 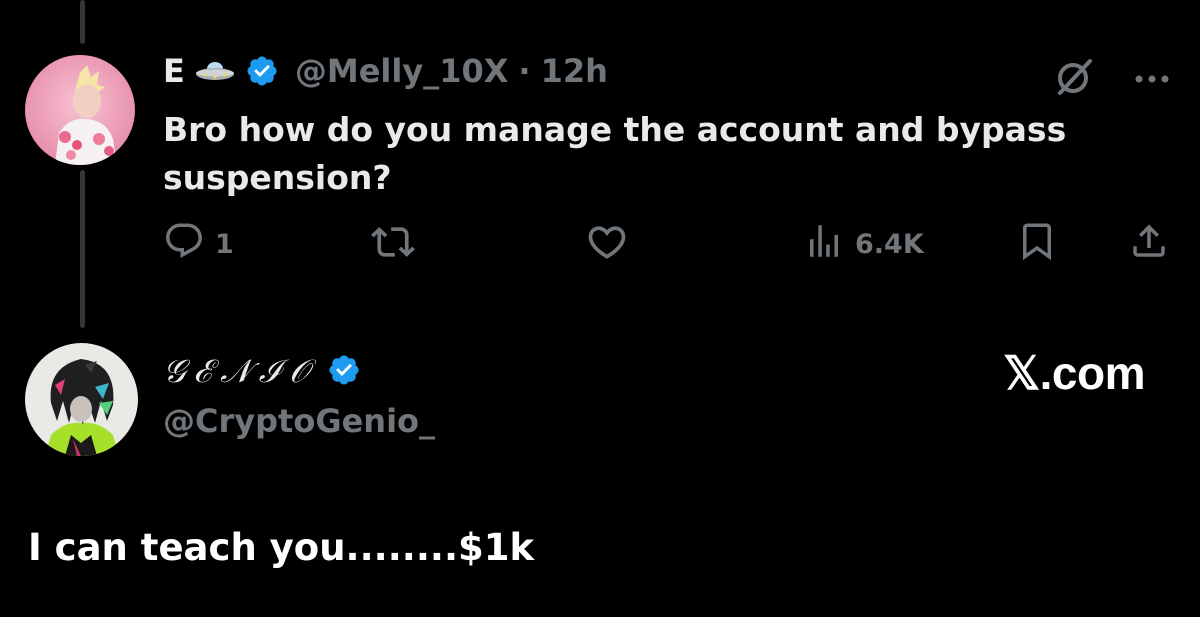 I want to click on slashed-circle-icon, so click(x=1074, y=79).